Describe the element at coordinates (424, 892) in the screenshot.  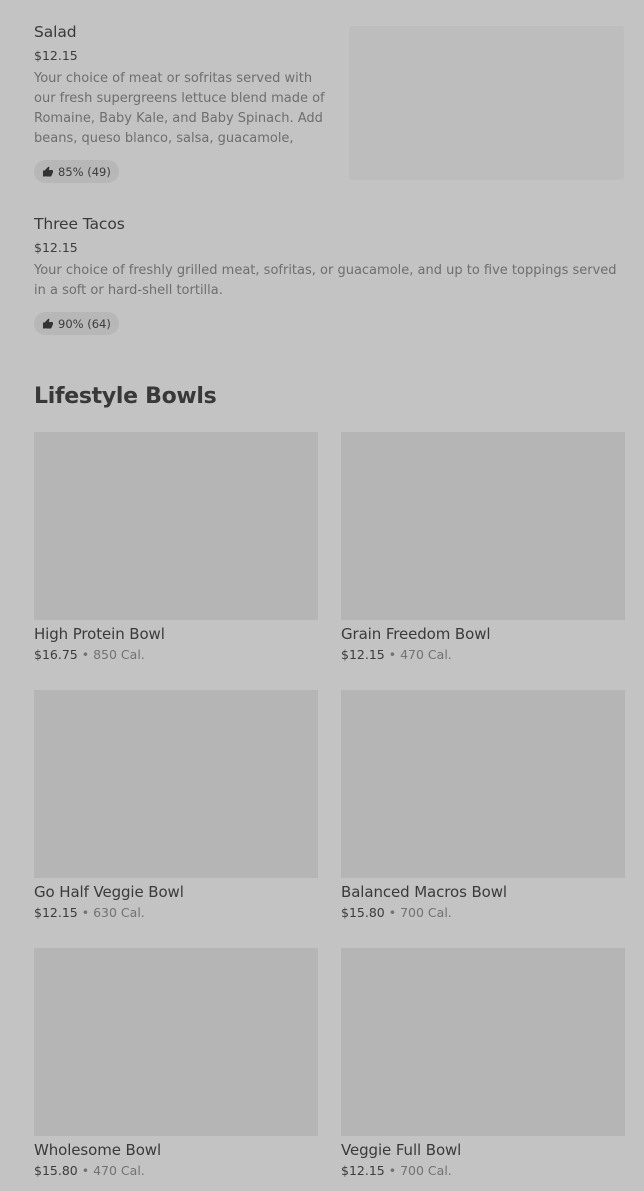
I see `bowl-name: Balanced Macros Bowl` at that location.